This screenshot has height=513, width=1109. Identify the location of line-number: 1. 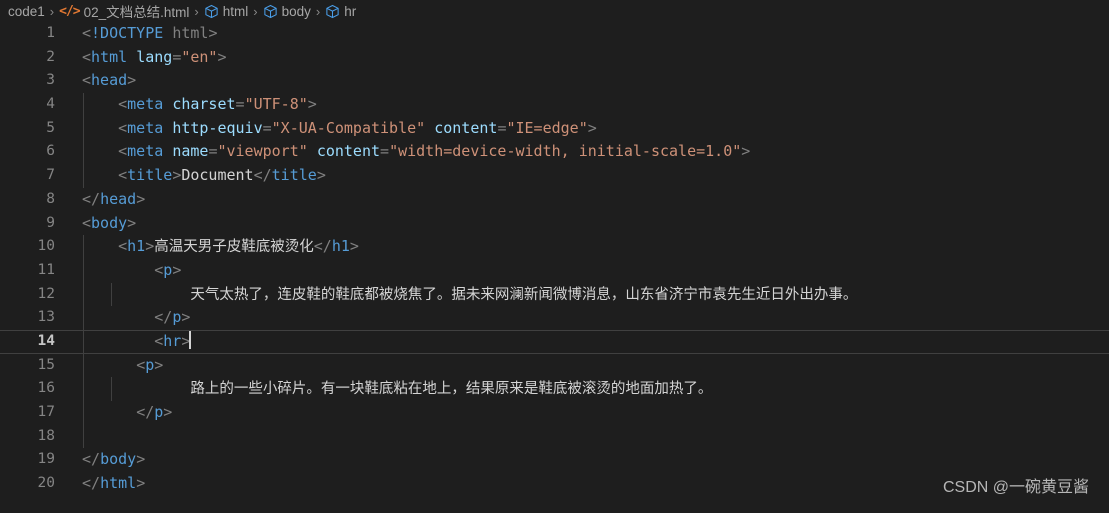
(50, 33).